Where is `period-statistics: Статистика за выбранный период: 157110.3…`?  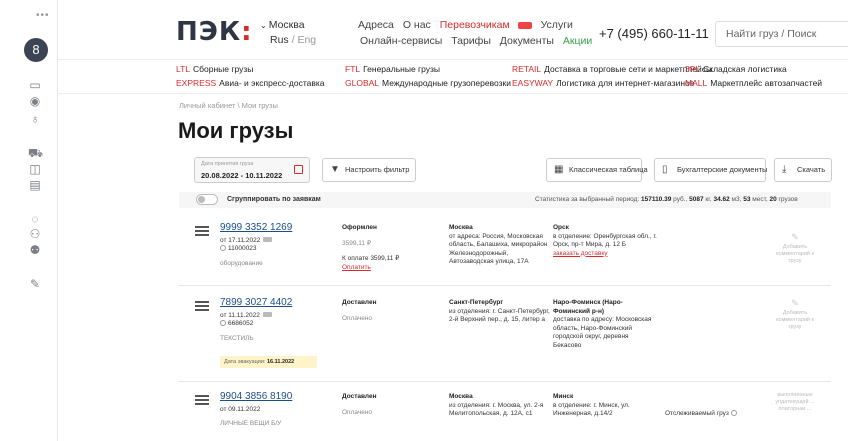 period-statistics: Статистика за выбранный период: 157110.3… is located at coordinates (666, 199).